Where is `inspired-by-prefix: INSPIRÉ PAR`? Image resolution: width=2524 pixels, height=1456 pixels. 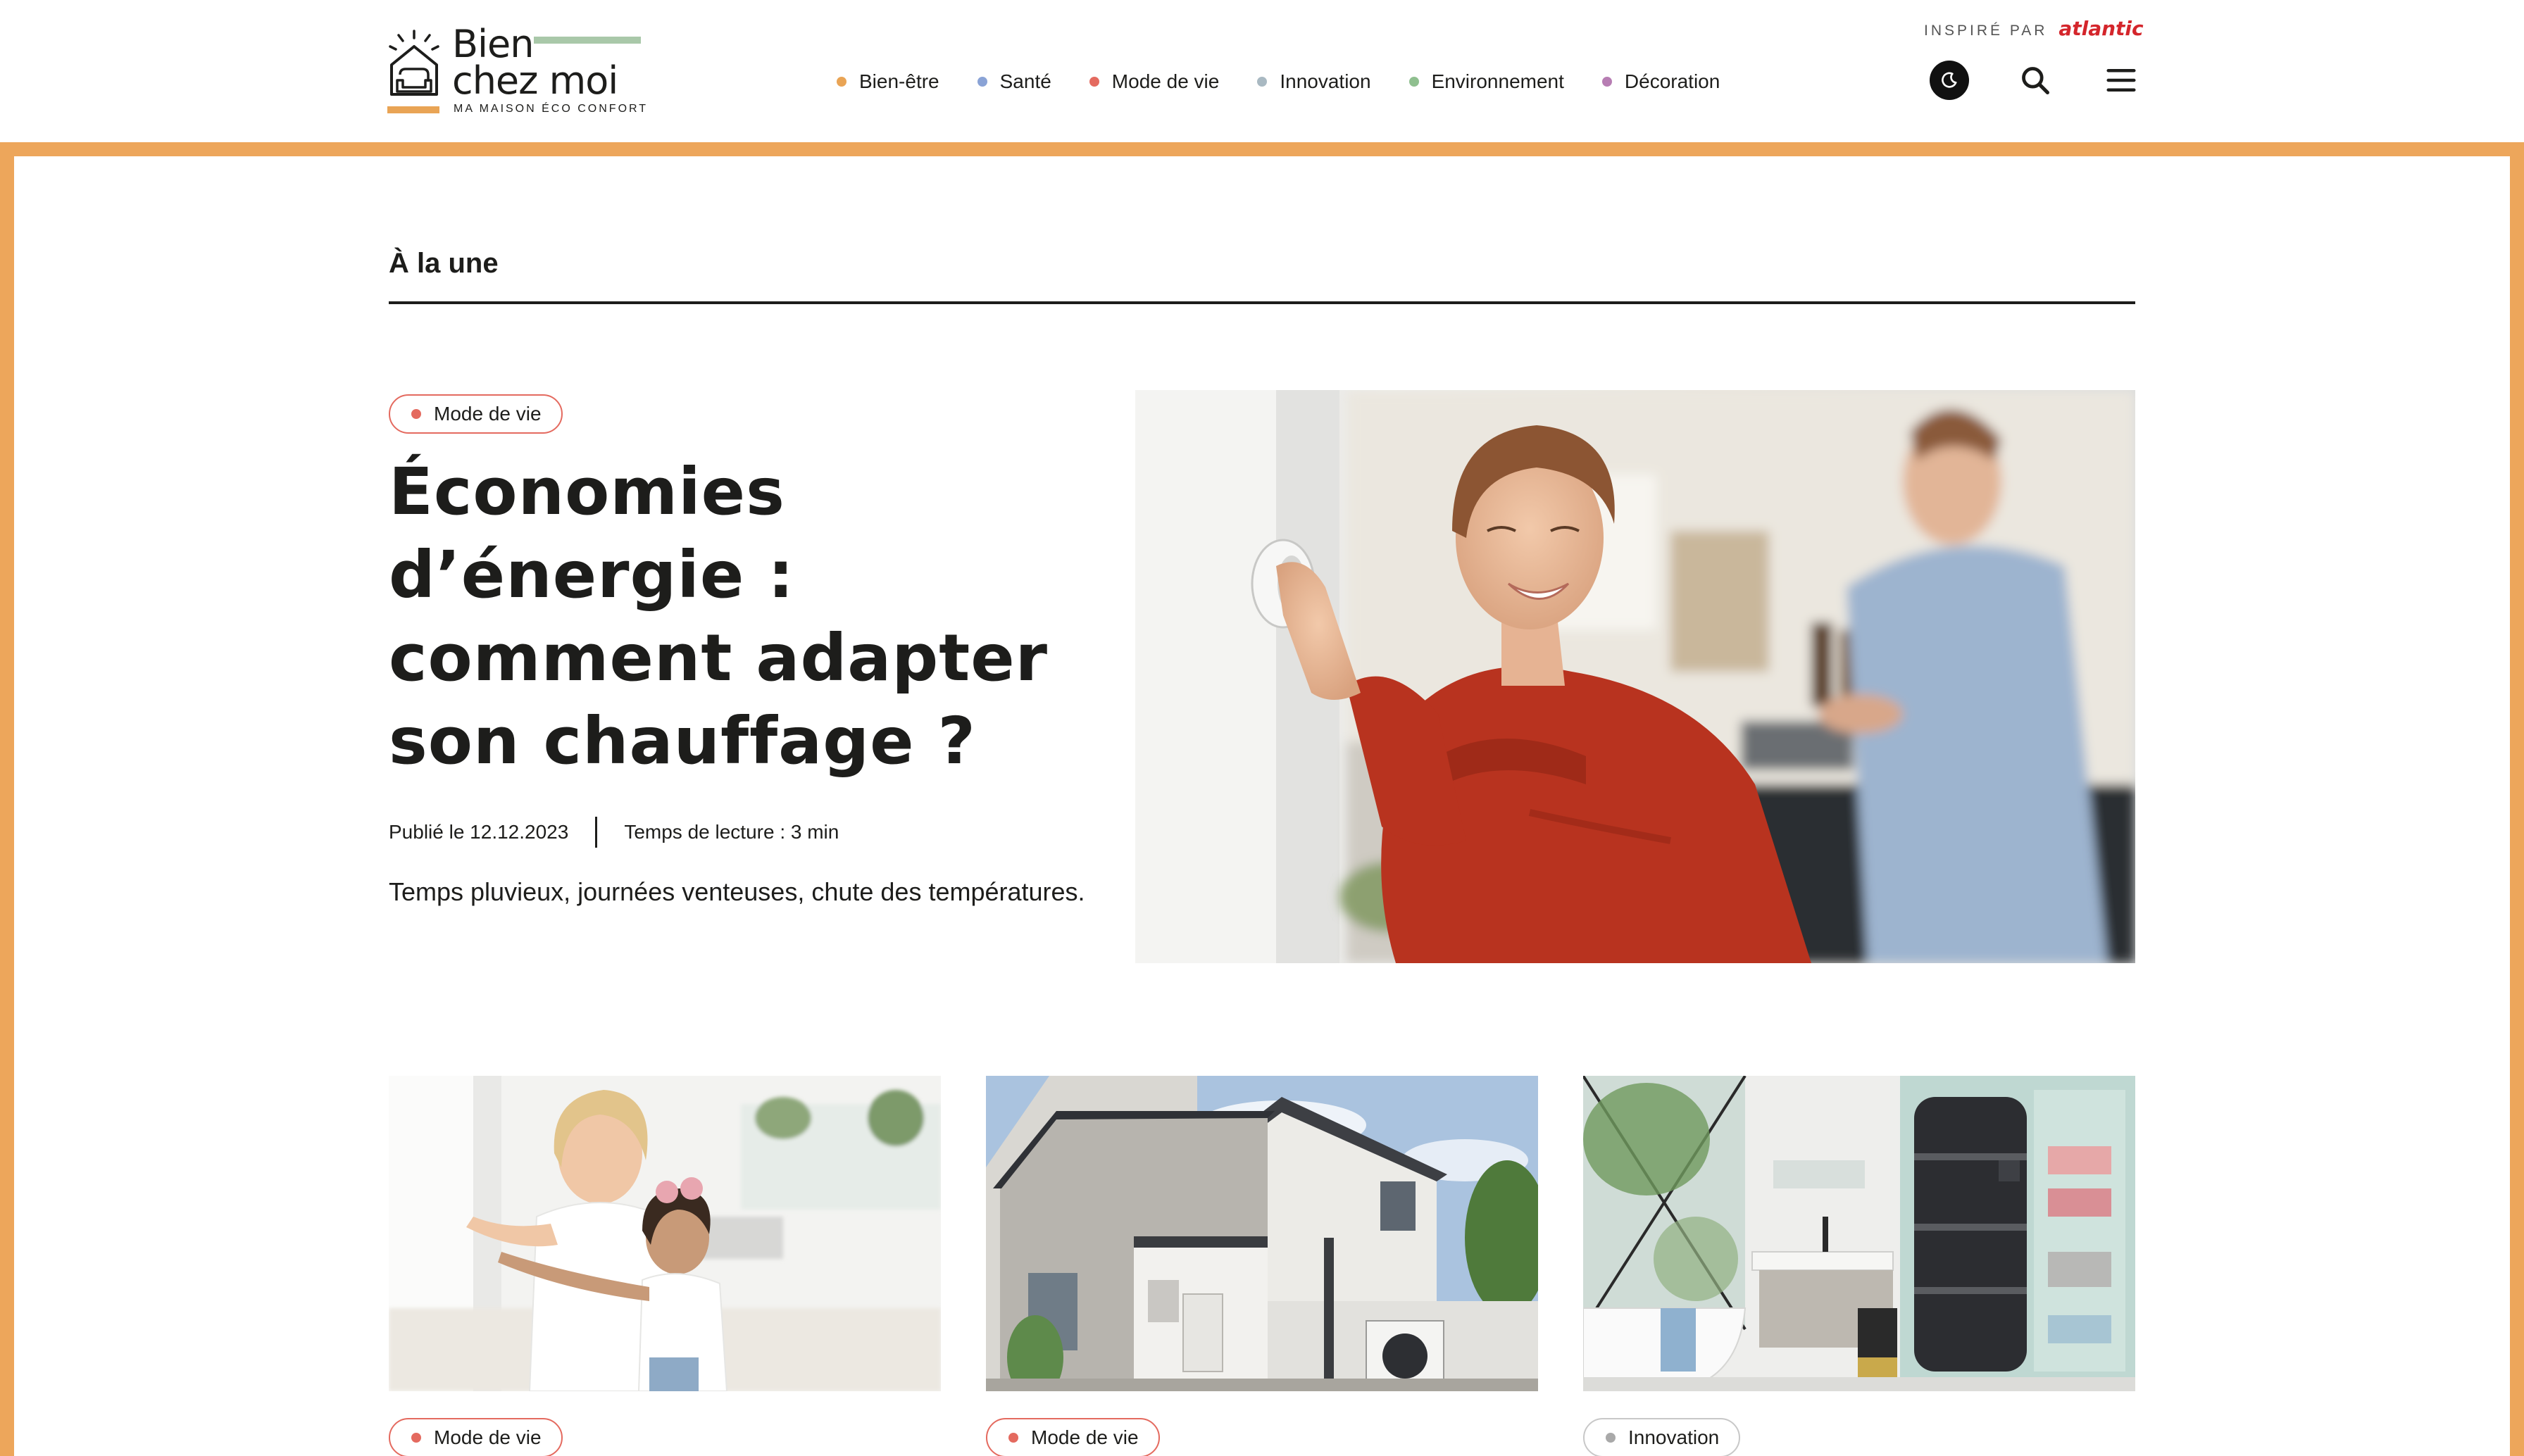 inspired-by-prefix: INSPIRÉ PAR is located at coordinates (1986, 31).